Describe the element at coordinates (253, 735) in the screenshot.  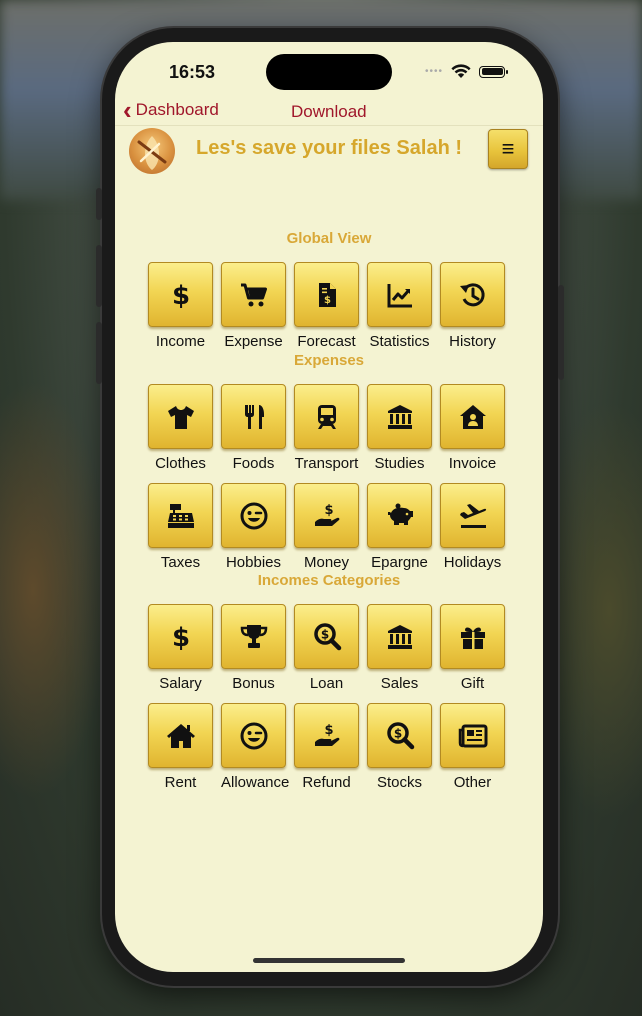
I see `allowance-button` at that location.